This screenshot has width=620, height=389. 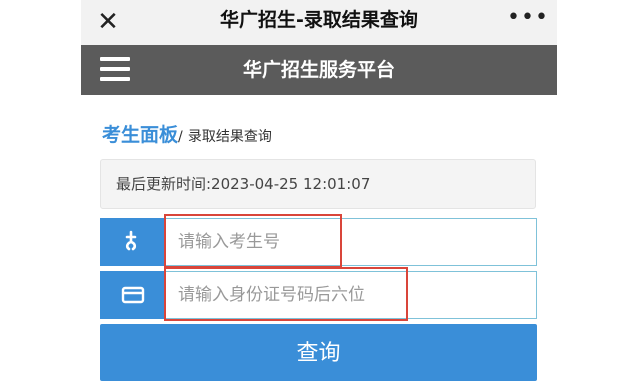 I want to click on browser-topbar: ✕ 华广招生-录取结果查询 •••, so click(x=319, y=22).